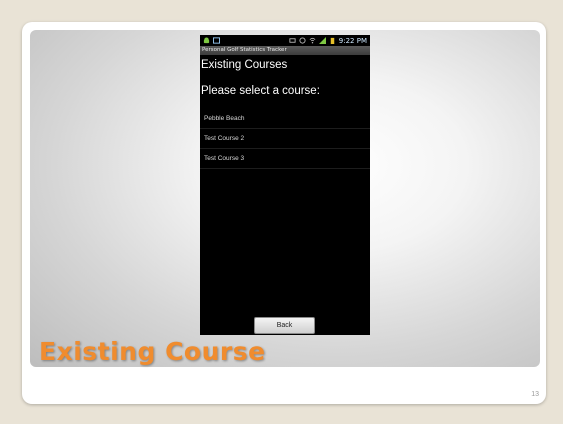  What do you see at coordinates (332, 40) in the screenshot?
I see `battery-icon` at bounding box center [332, 40].